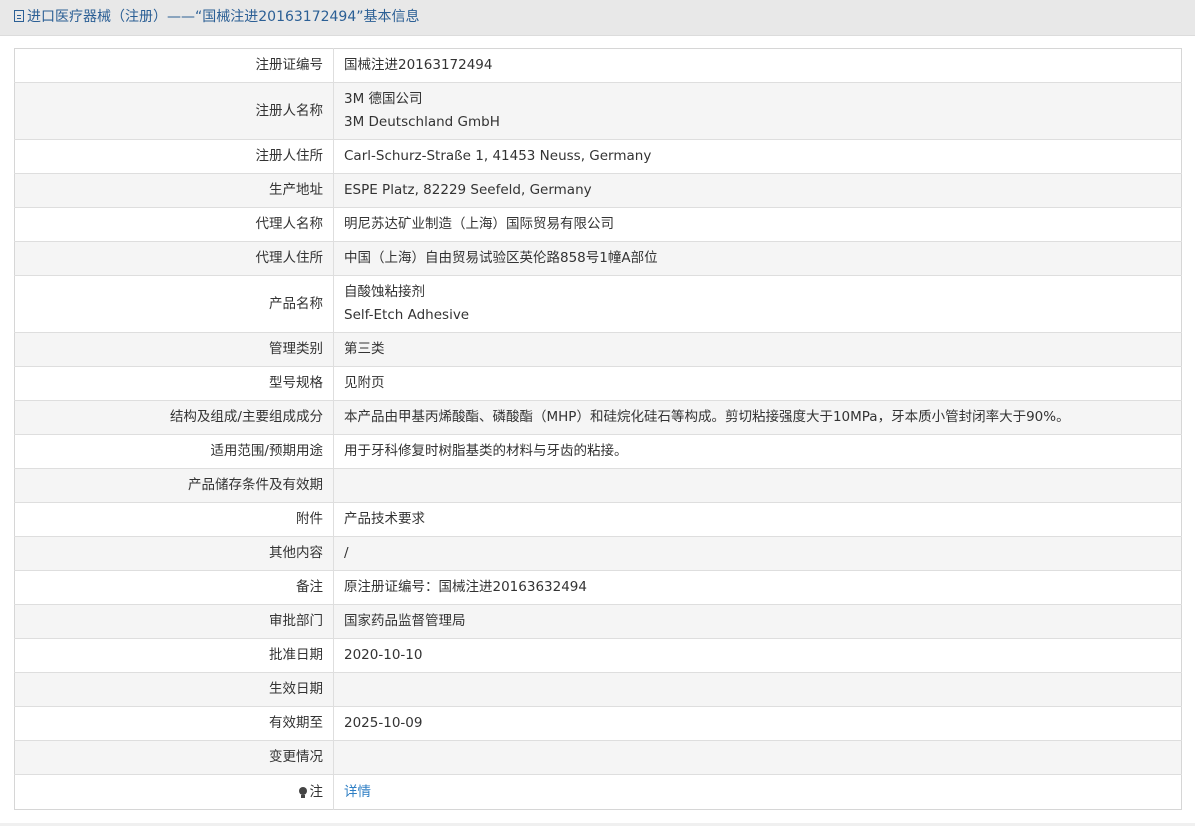  What do you see at coordinates (174, 383) in the screenshot?
I see `field-label: 型号规格` at bounding box center [174, 383].